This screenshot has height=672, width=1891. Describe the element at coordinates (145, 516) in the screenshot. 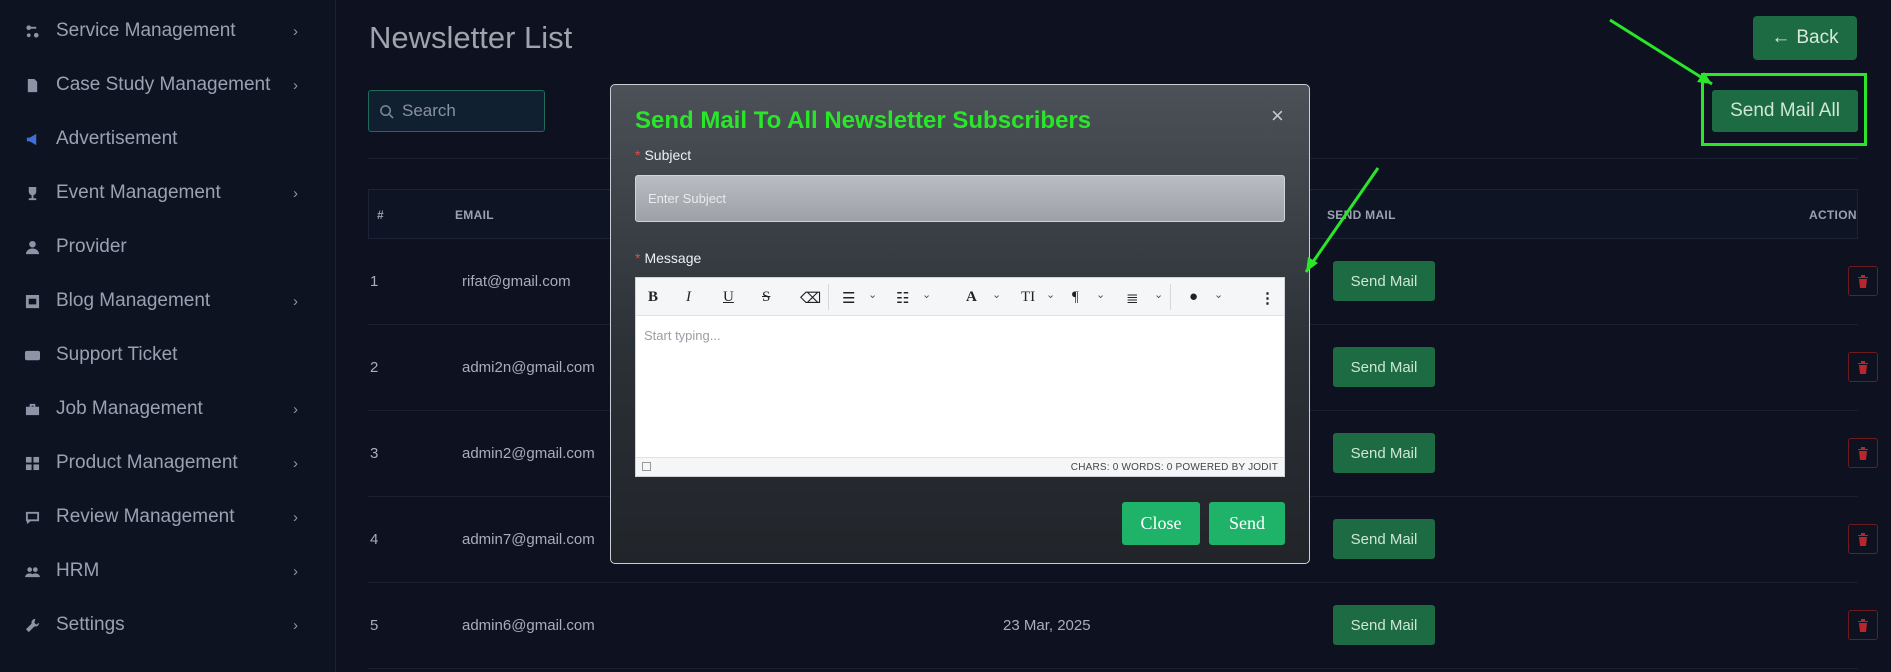

I see `sidebar-item-label: Review Management` at that location.